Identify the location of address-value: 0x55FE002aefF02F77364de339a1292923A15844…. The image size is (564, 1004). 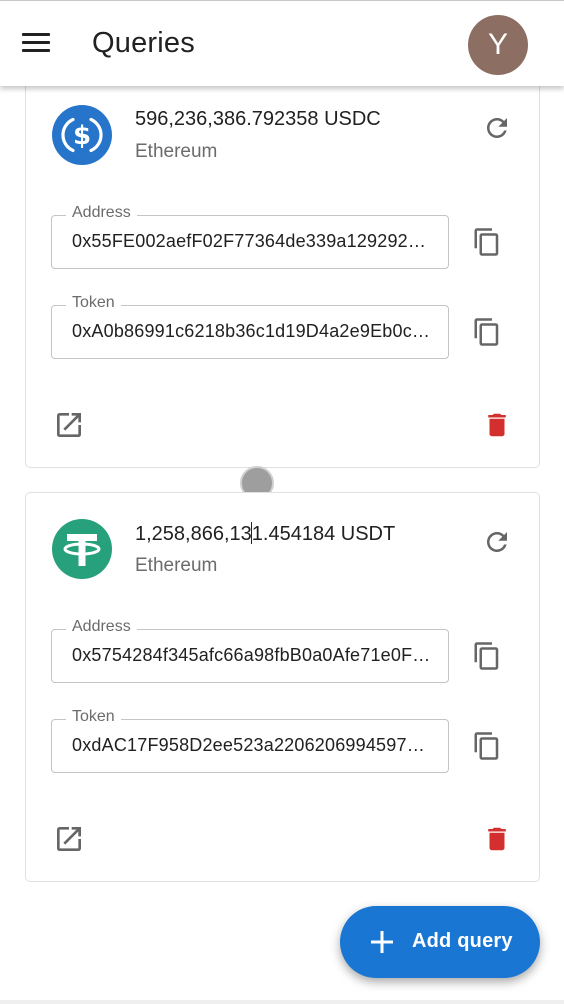
(253, 241).